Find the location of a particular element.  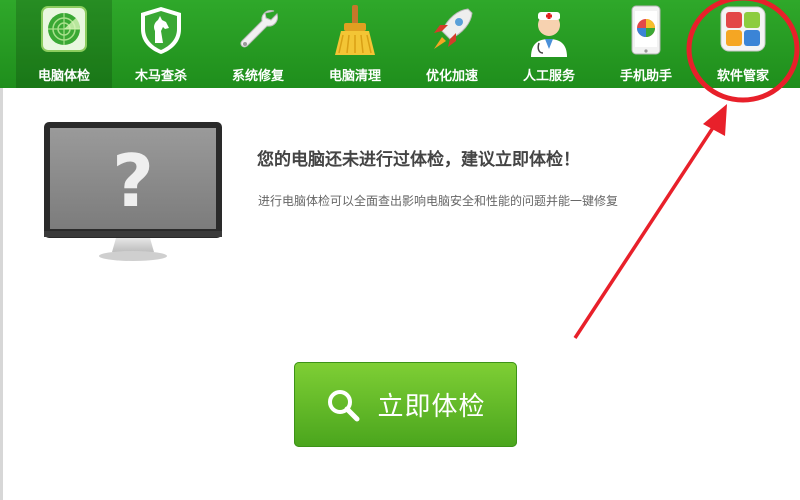

doctor-icon is located at coordinates (549, 34).